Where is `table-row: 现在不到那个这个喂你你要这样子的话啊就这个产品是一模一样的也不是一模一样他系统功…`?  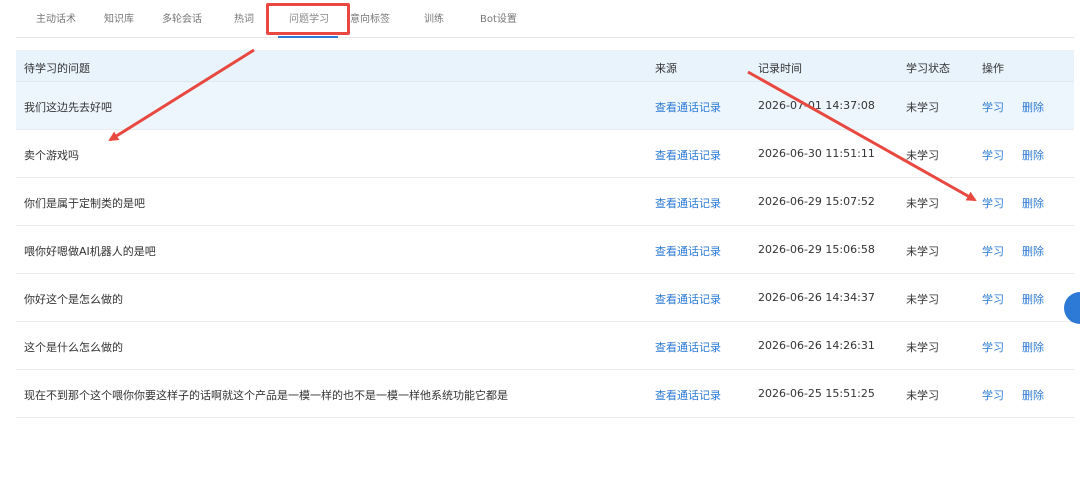 table-row: 现在不到那个这个喂你你要这样子的话啊就这个产品是一模一样的也不是一模一样他系统功… is located at coordinates (545, 394).